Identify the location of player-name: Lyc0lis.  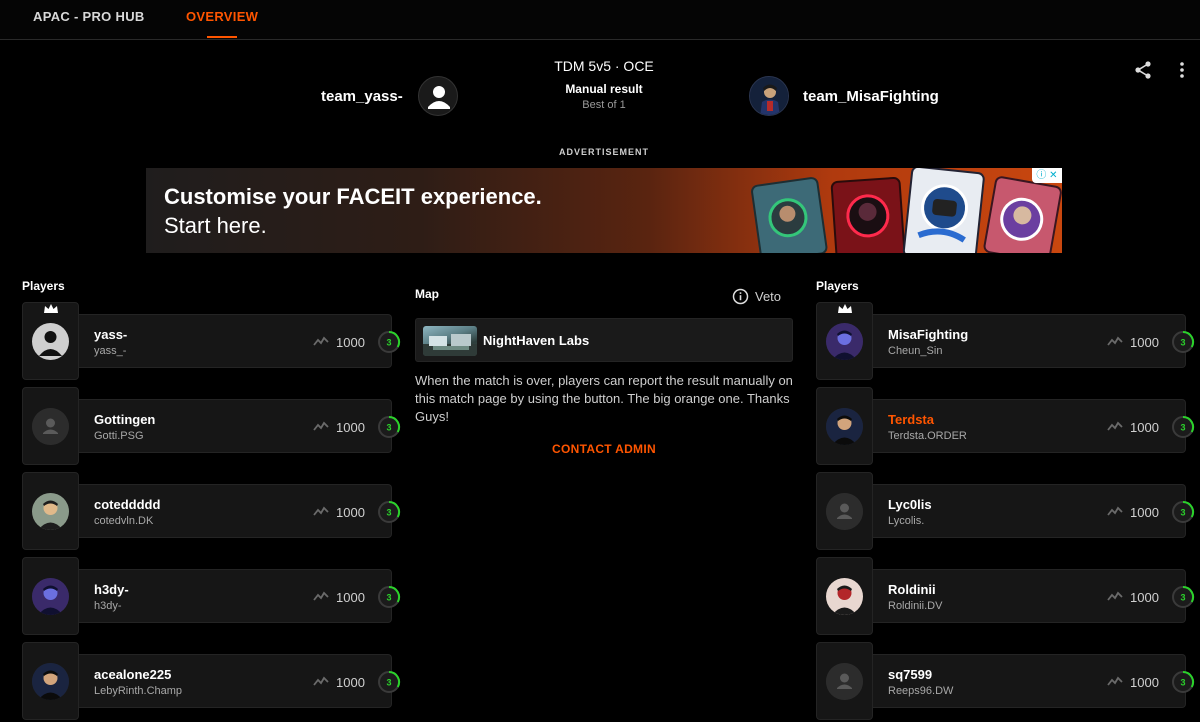
(910, 504).